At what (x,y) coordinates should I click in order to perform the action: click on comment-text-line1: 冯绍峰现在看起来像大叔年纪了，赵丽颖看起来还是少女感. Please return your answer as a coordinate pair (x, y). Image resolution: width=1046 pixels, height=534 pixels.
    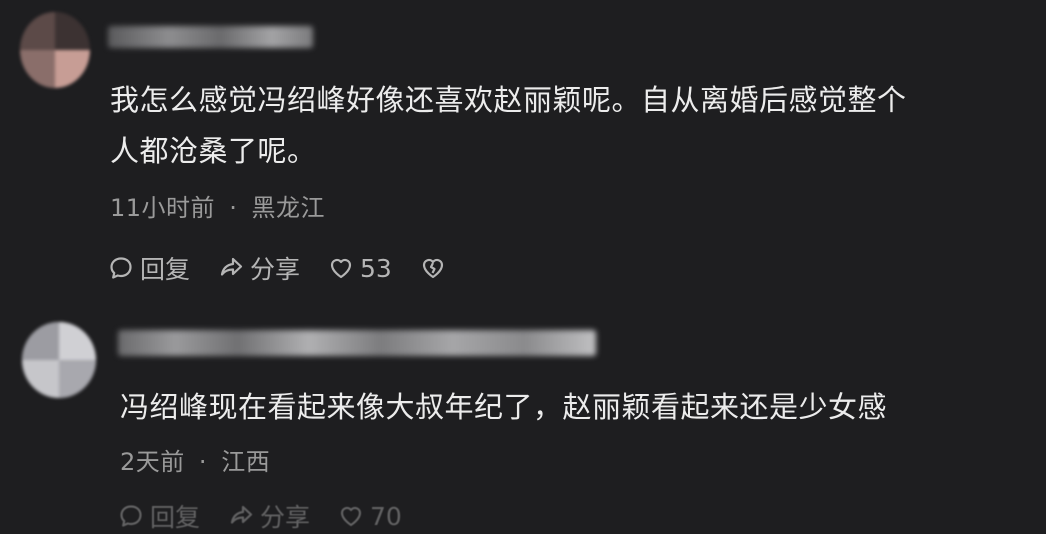
    Looking at the image, I should click on (504, 407).